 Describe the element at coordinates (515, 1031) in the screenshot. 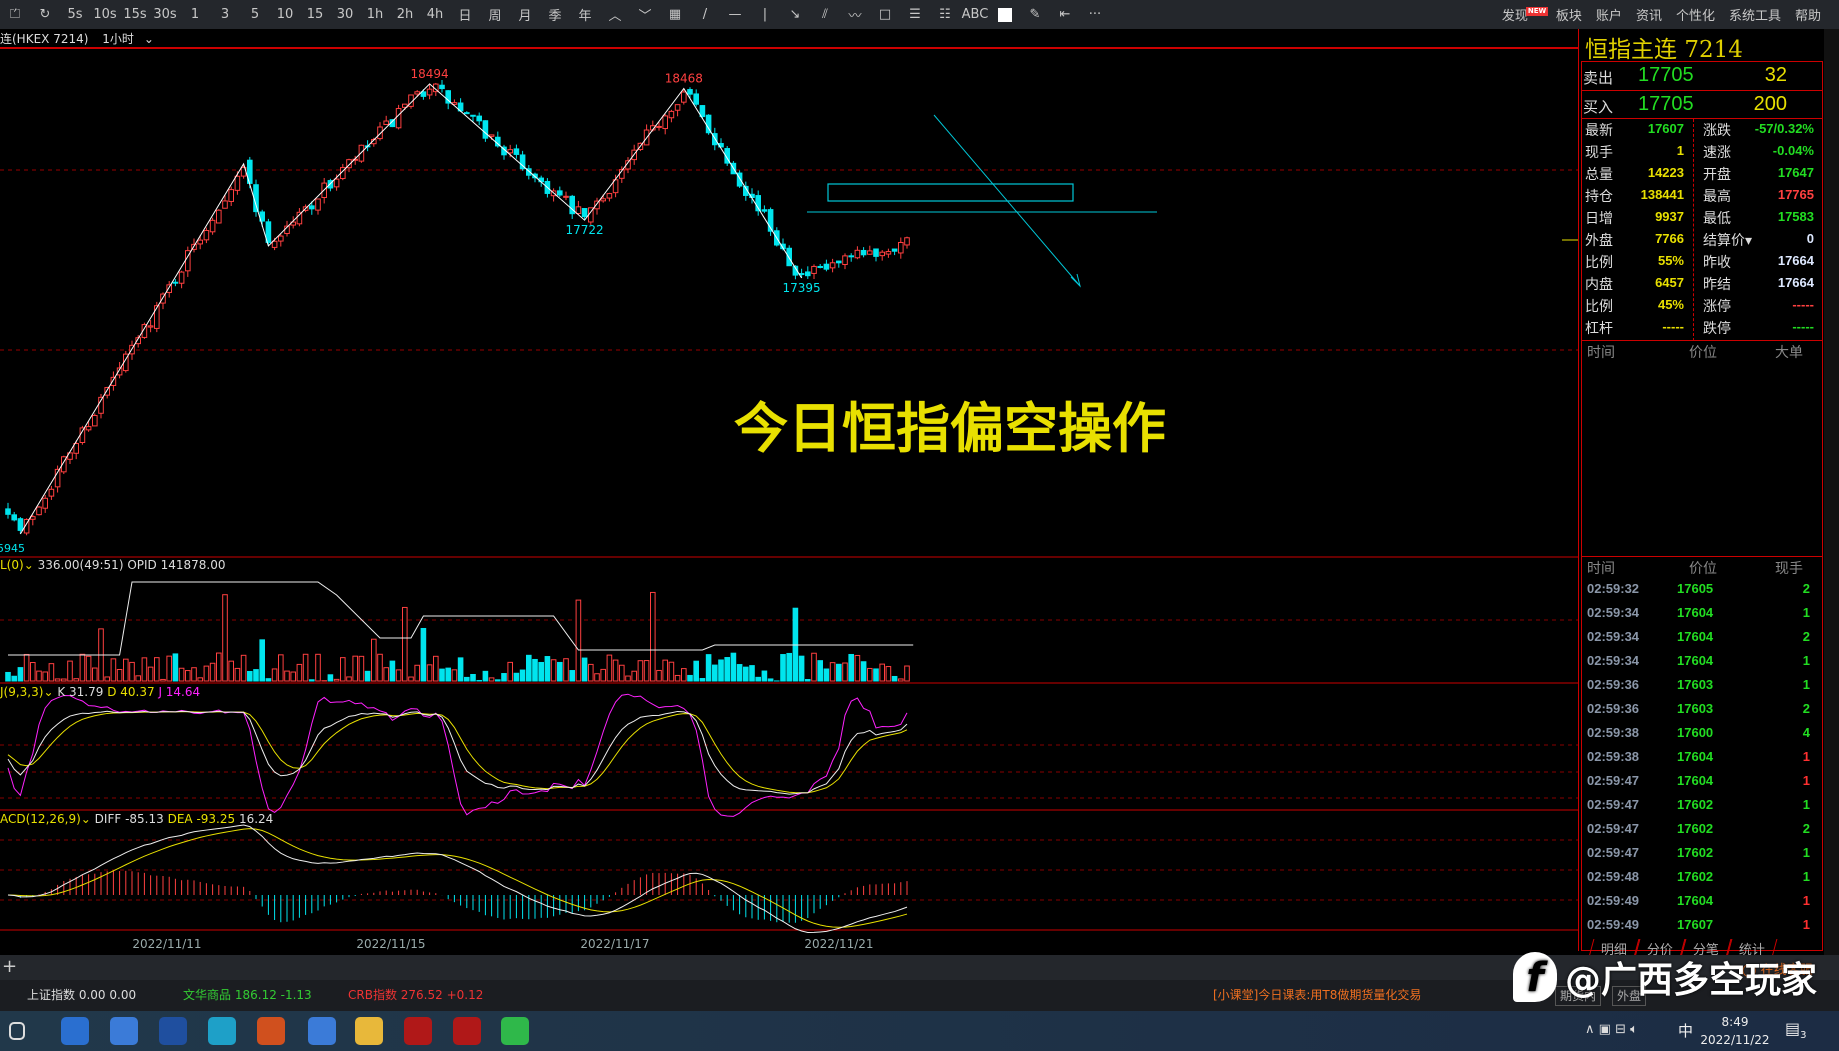

I see `wechat-icon` at that location.